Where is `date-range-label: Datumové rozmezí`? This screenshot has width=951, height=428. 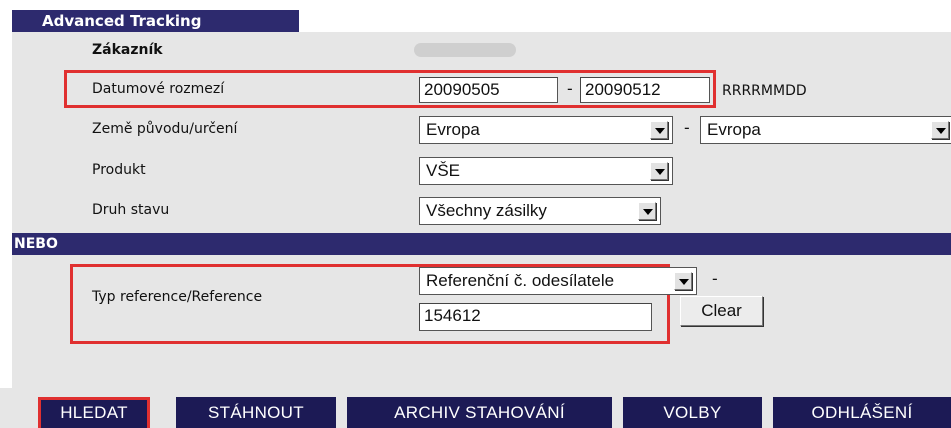 date-range-label: Datumové rozmezí is located at coordinates (158, 89).